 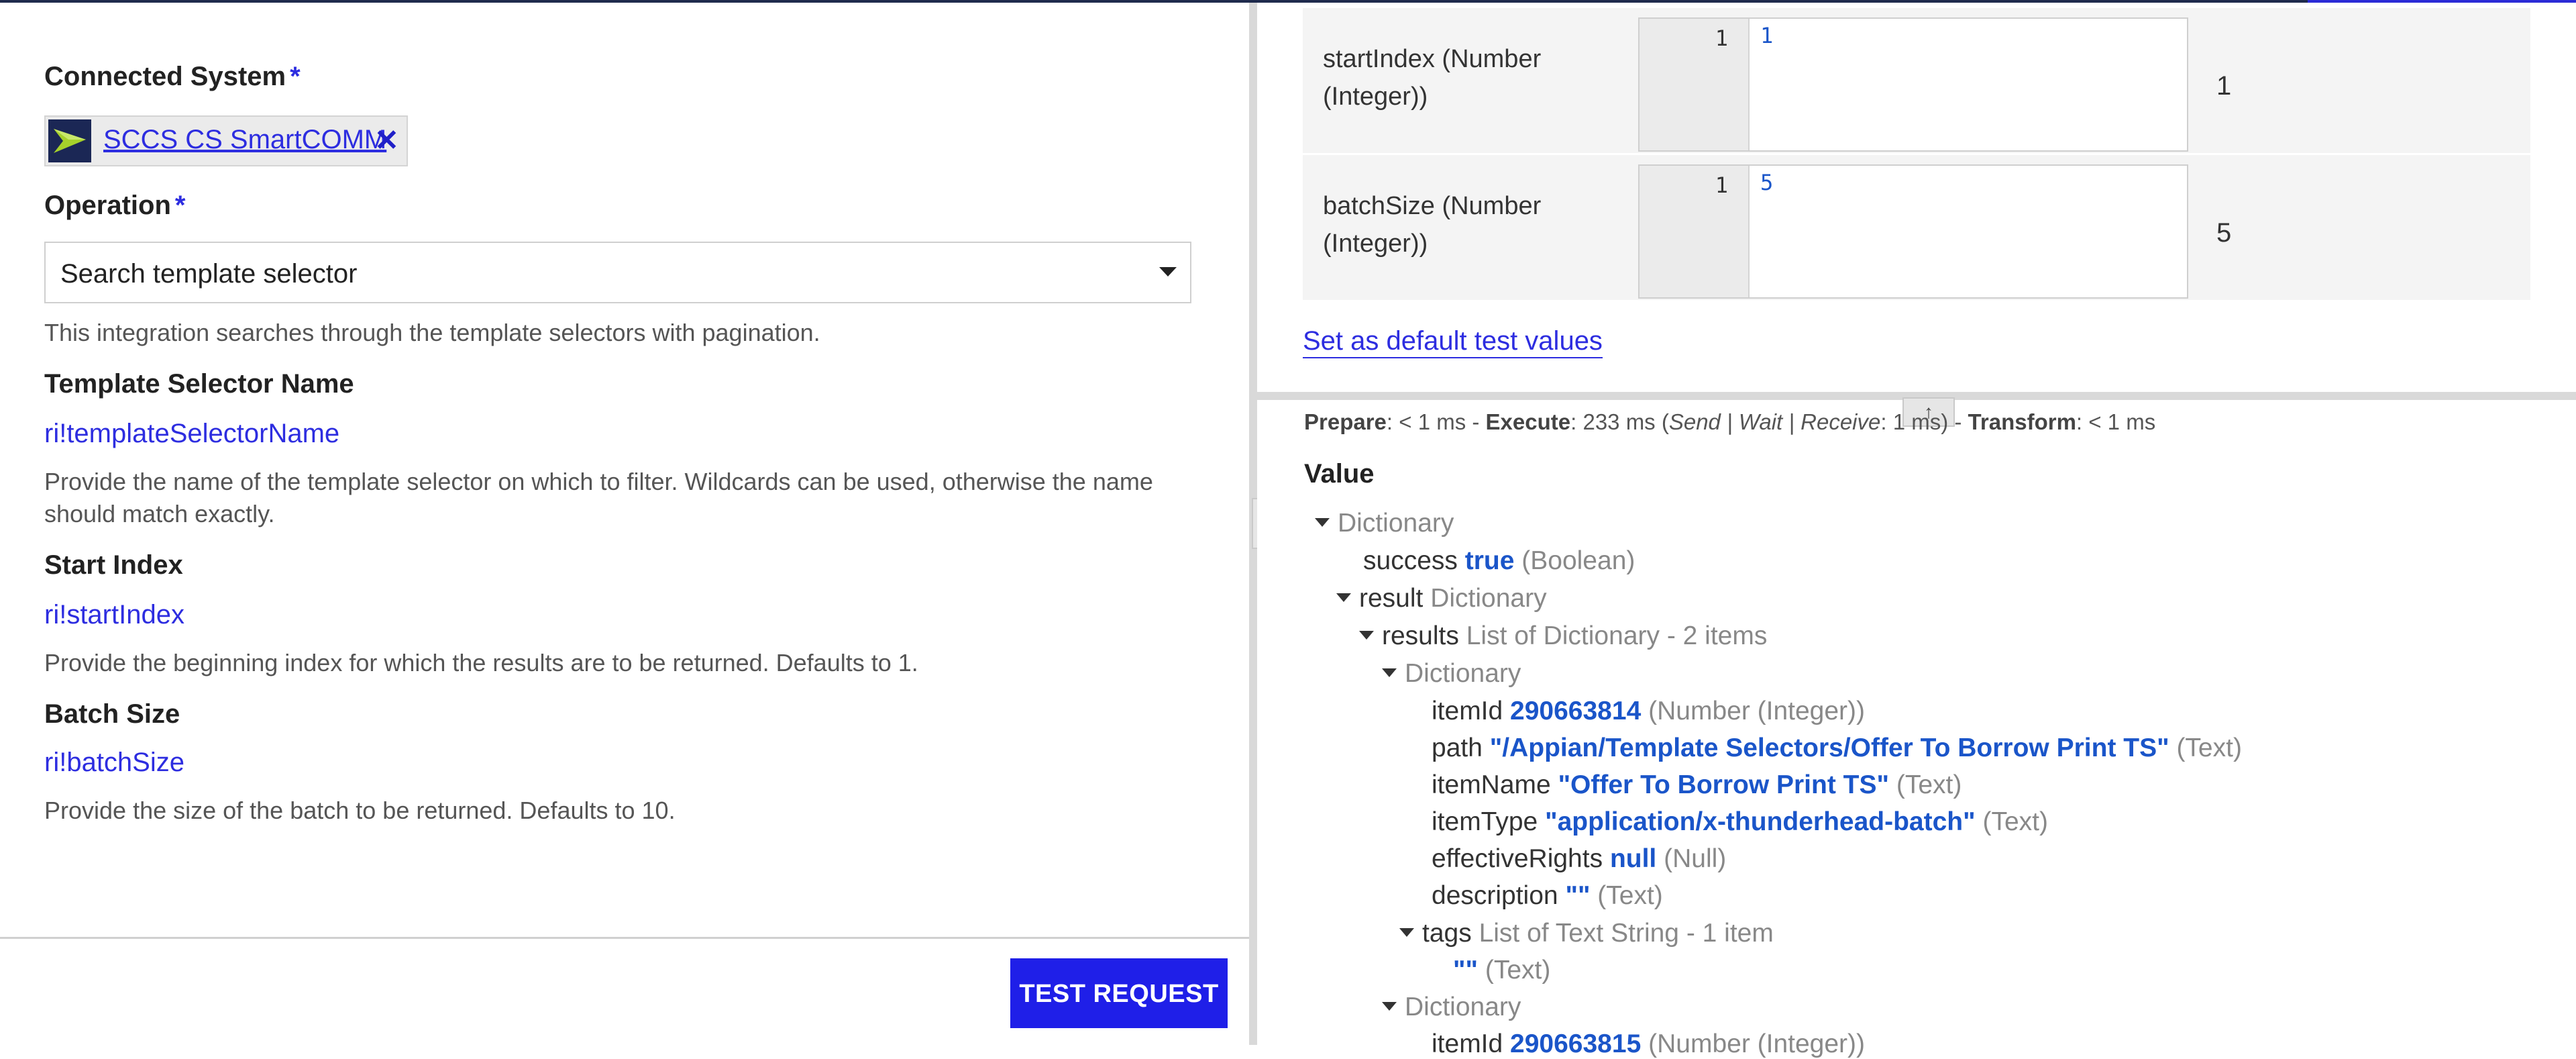 I want to click on tree-node: result Dictionary, so click(x=1441, y=598).